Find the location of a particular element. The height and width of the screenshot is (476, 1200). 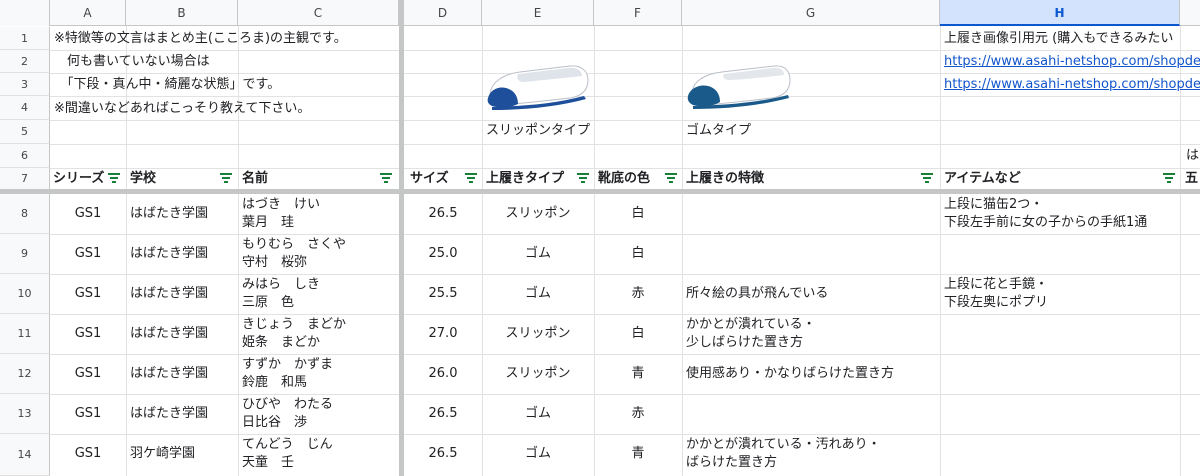

cell-name-kana: てんどう じん is located at coordinates (287, 445).